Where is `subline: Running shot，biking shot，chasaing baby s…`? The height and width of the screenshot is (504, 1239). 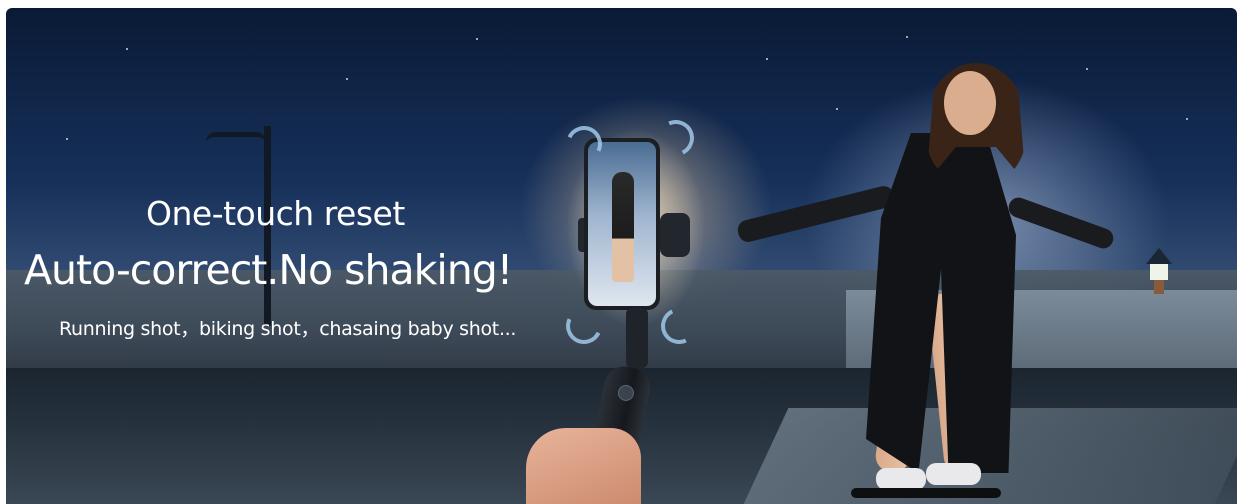 subline: Running shot，biking shot，chasaing baby s… is located at coordinates (288, 329).